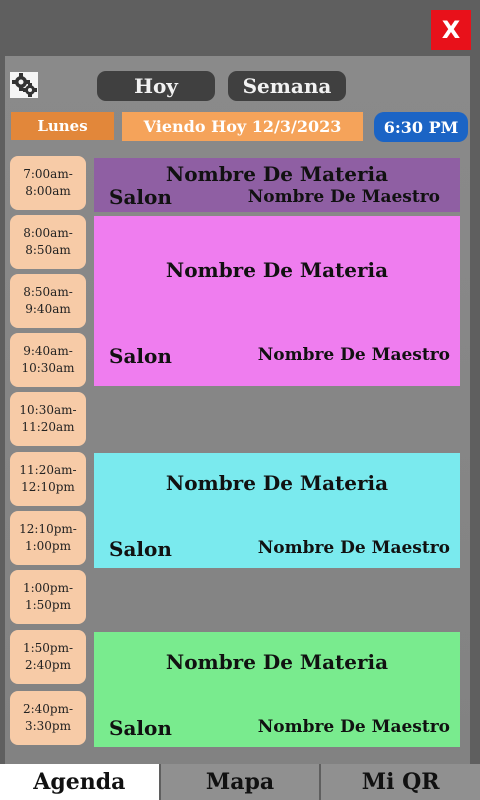 Image resolution: width=480 pixels, height=800 pixels. What do you see at coordinates (48, 183) in the screenshot?
I see `time-slot: 7:00am- 8:00am` at bounding box center [48, 183].